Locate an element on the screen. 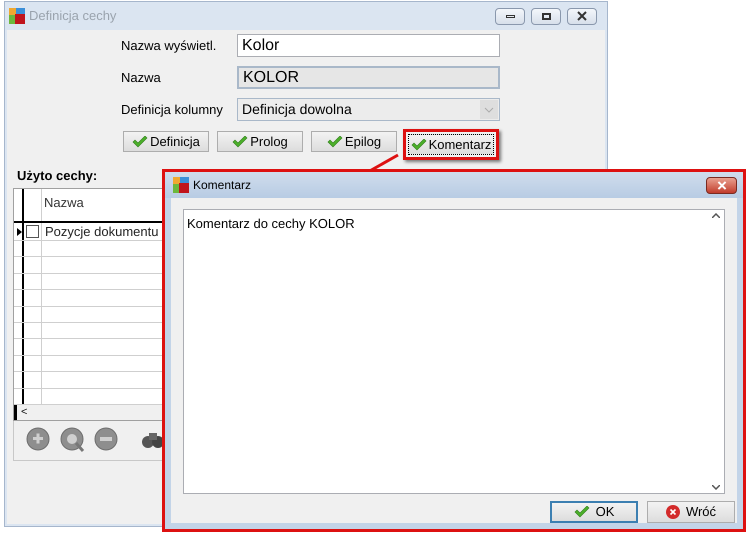 This screenshot has width=747, height=533. tab-button: Epilog is located at coordinates (354, 141).